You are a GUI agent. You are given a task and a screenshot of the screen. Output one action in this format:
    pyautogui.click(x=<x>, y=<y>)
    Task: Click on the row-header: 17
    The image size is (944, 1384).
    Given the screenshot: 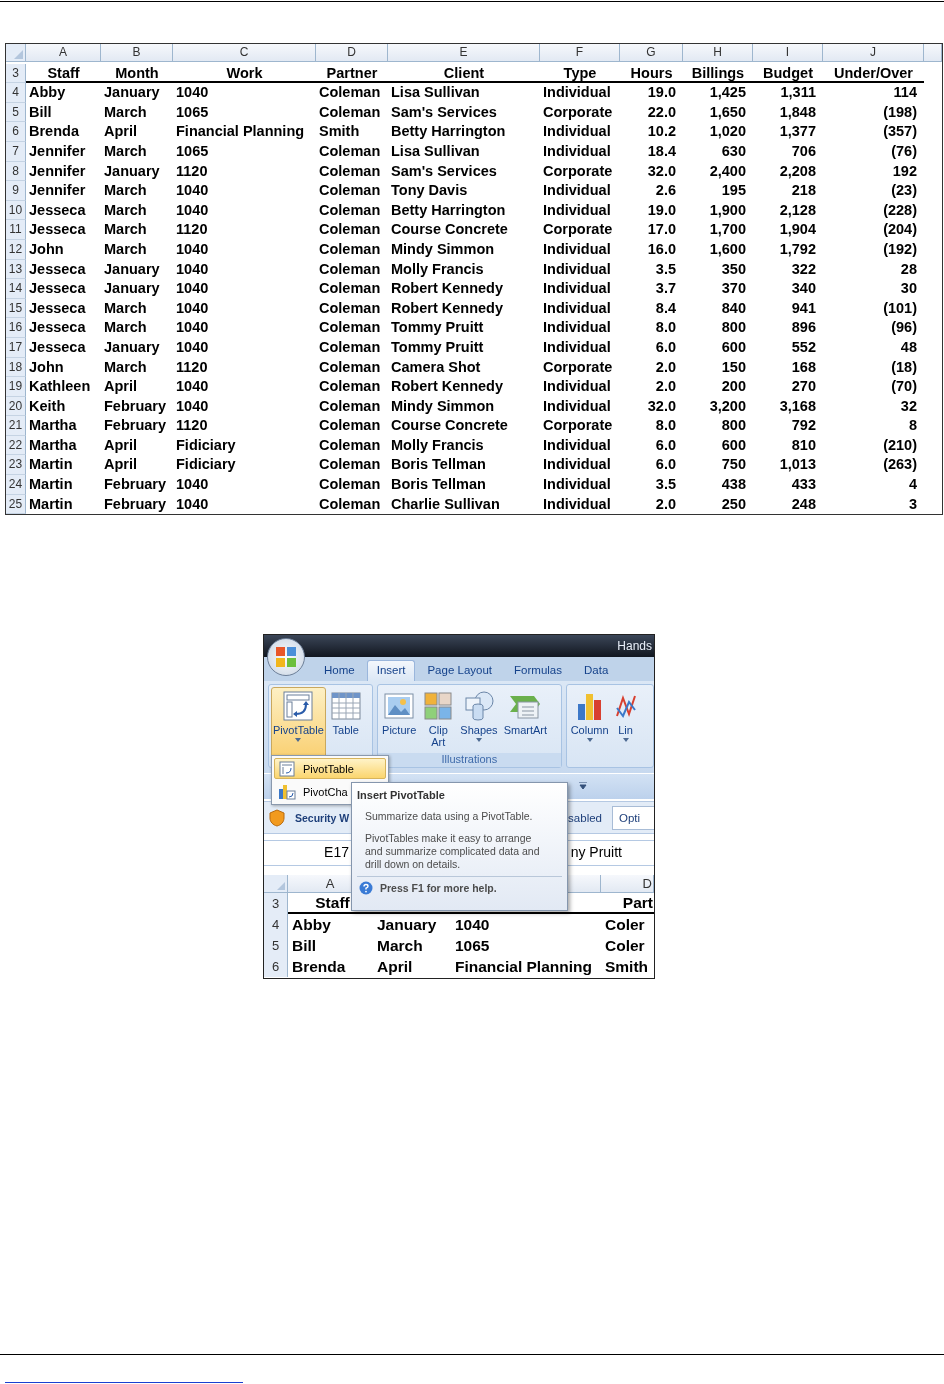 What is the action you would take?
    pyautogui.click(x=16, y=347)
    